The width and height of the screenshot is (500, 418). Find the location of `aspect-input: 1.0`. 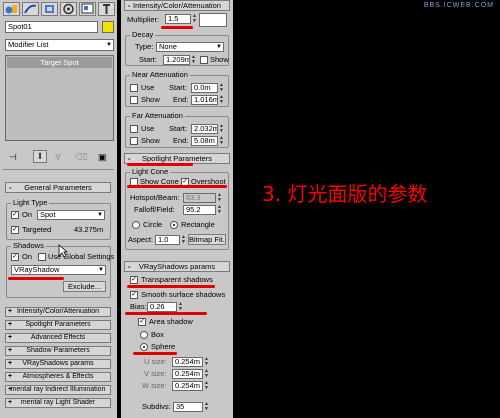

aspect-input: 1.0 is located at coordinates (167, 240).